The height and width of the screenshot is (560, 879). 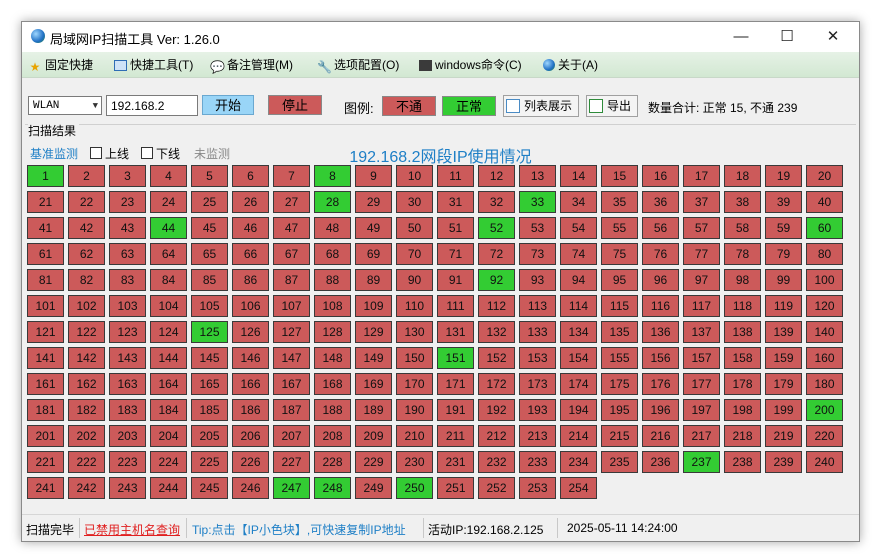 What do you see at coordinates (86, 306) in the screenshot?
I see `ip-cell: 102` at bounding box center [86, 306].